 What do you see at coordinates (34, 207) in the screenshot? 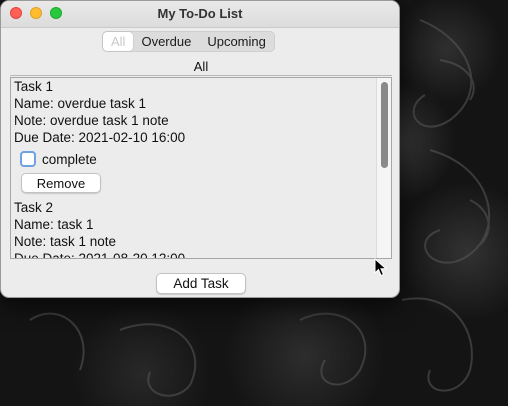
I see `task-heading: Task 2` at bounding box center [34, 207].